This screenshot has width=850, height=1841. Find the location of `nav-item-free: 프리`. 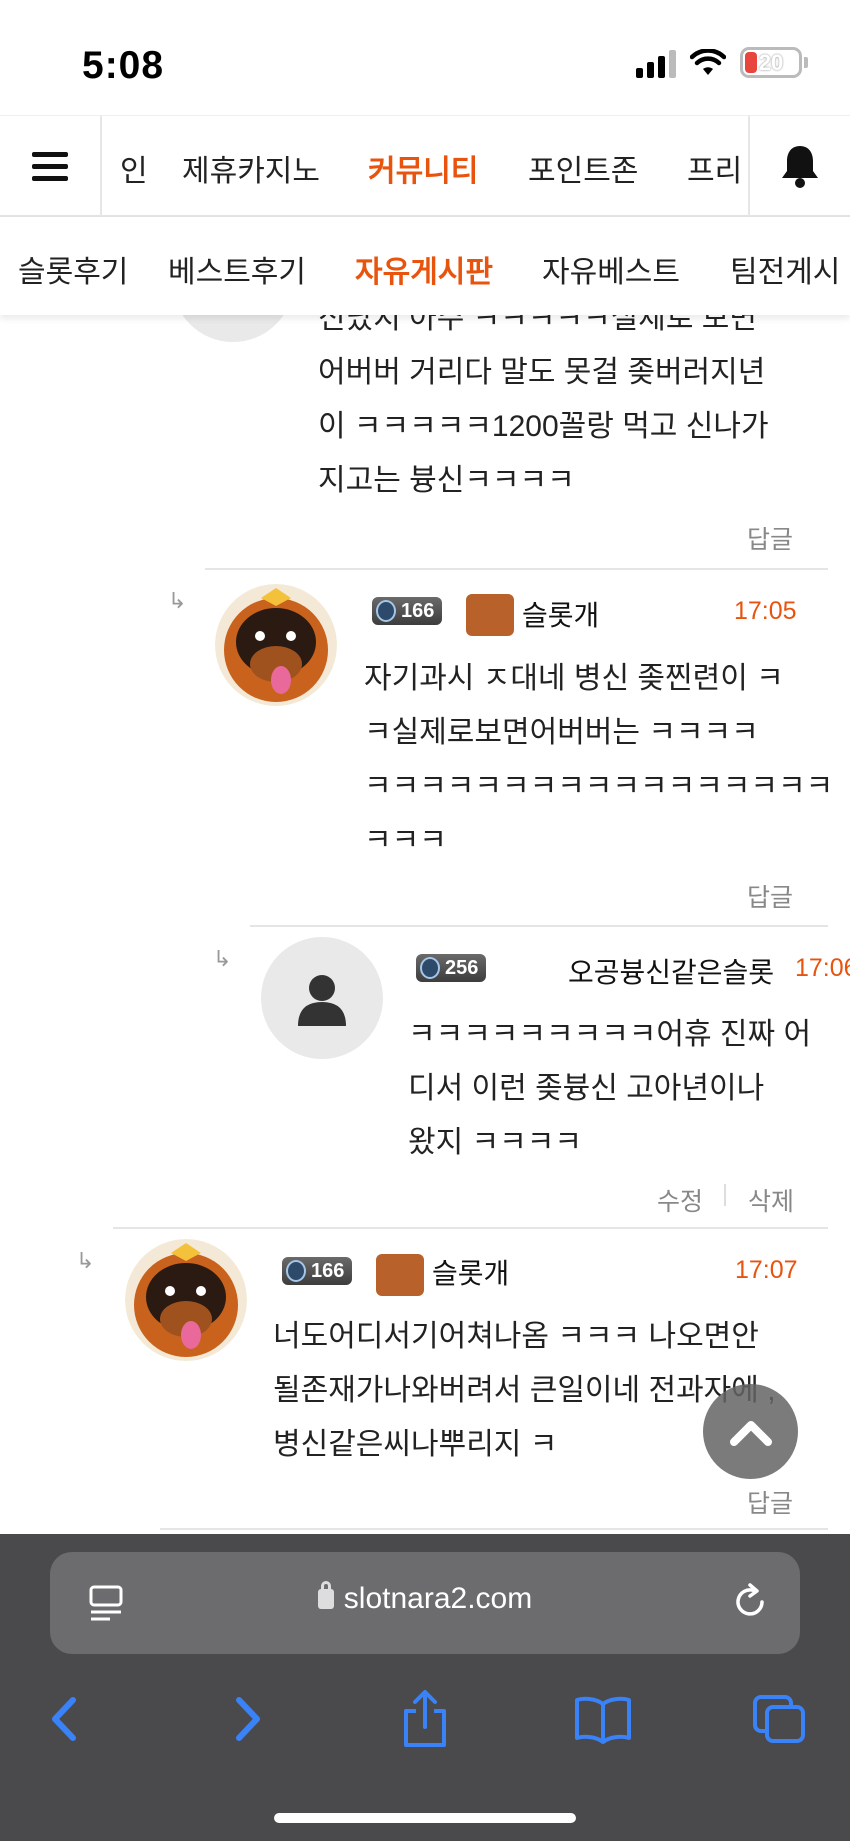

nav-item-free: 프리 is located at coordinates (714, 168).